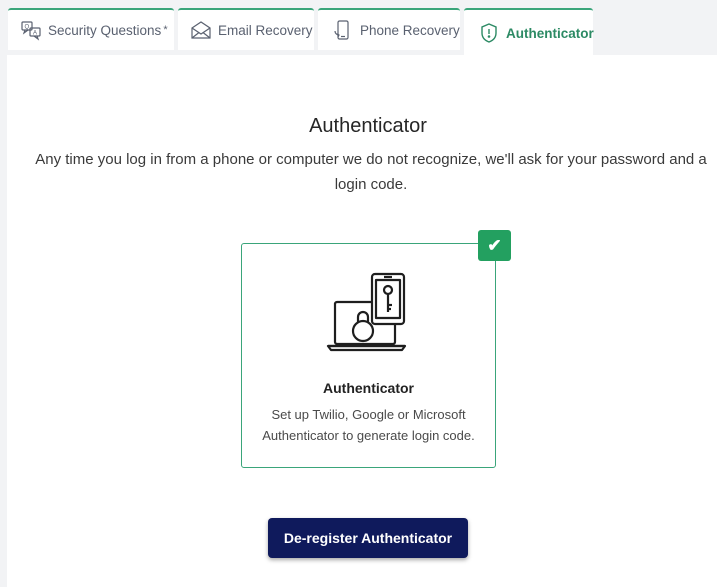  What do you see at coordinates (368, 388) in the screenshot?
I see `card-title: Authenticator` at bounding box center [368, 388].